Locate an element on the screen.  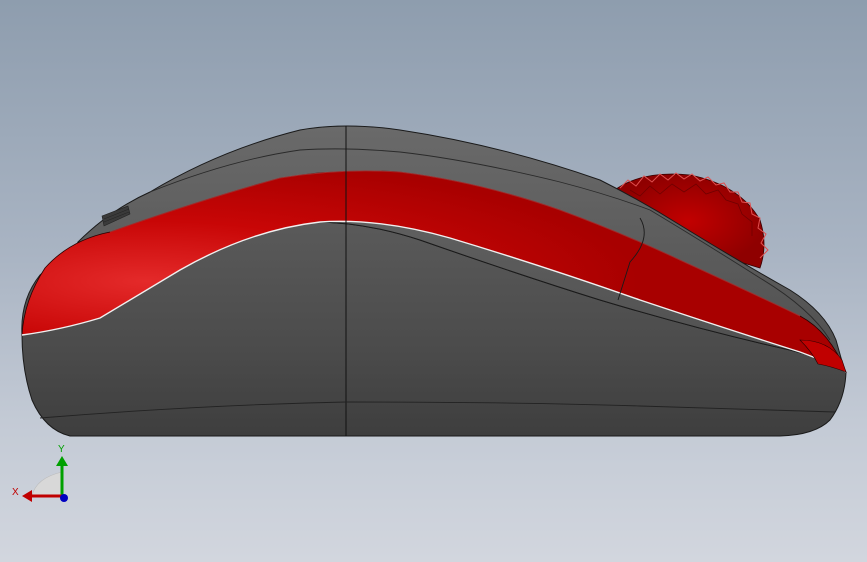
x-axis-arrow is located at coordinates (27, 496).